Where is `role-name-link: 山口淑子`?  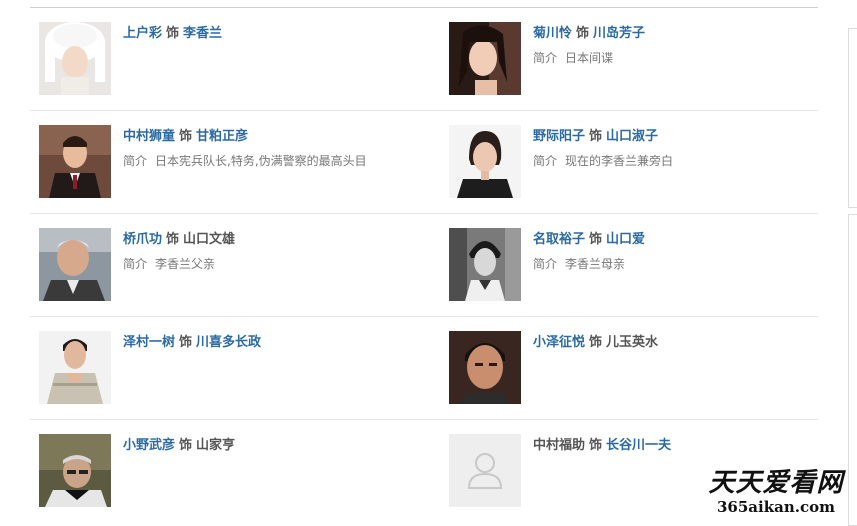 role-name-link: 山口淑子 is located at coordinates (632, 136).